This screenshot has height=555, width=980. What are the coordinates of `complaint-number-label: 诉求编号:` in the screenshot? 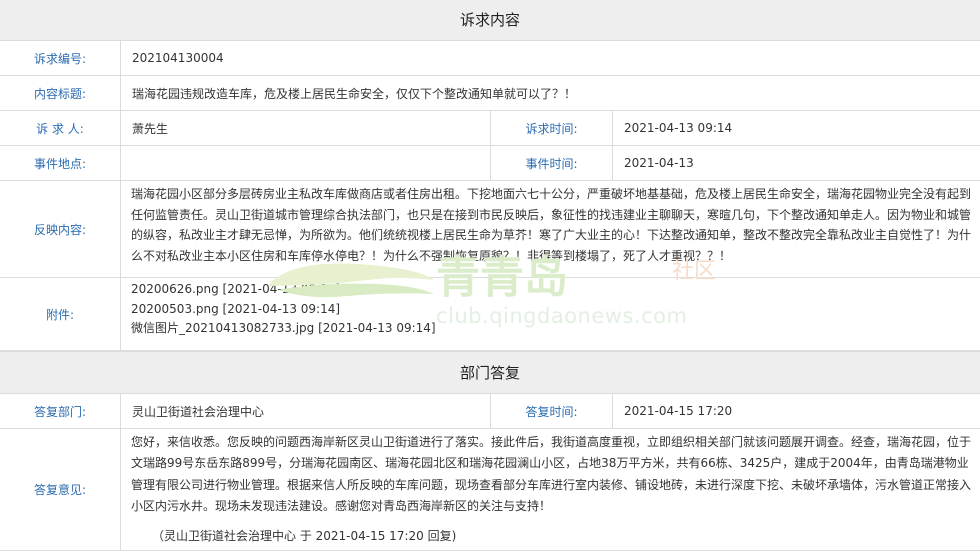 It's located at (60, 58).